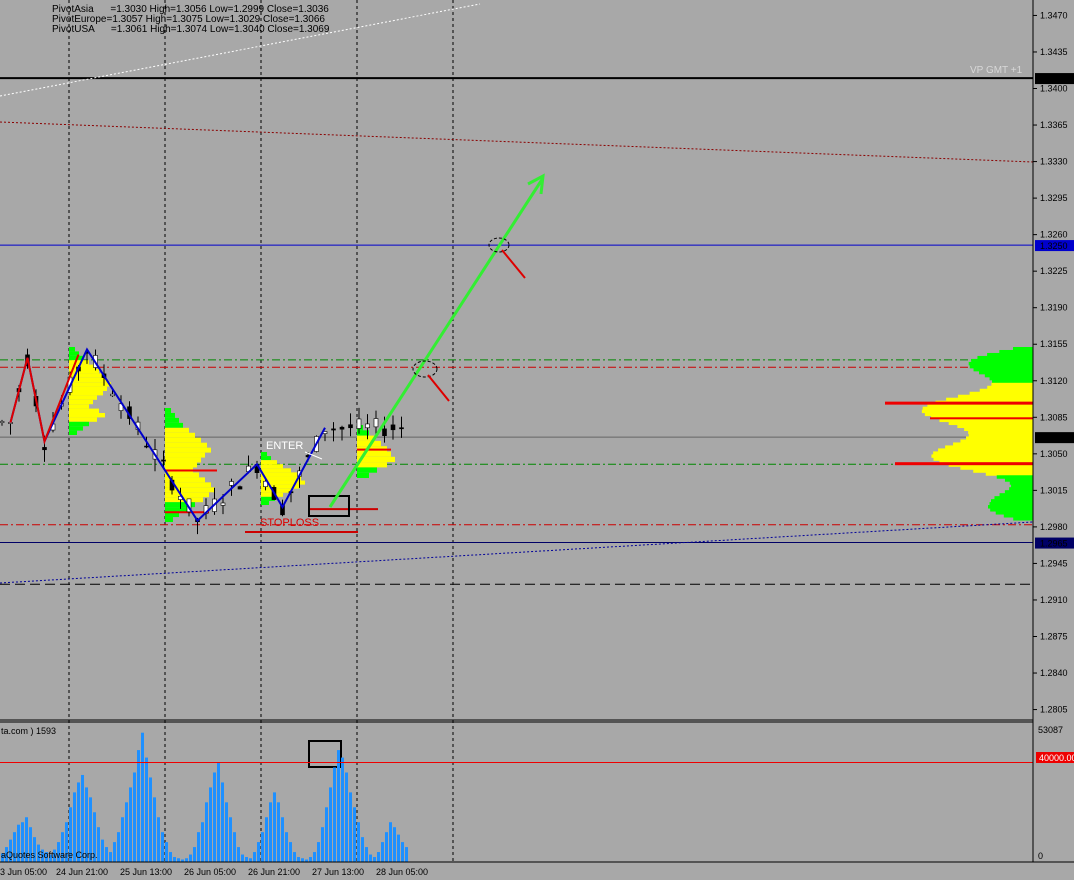  What do you see at coordinates (402, 872) in the screenshot?
I see `time-label: 28 Jun 05:00` at bounding box center [402, 872].